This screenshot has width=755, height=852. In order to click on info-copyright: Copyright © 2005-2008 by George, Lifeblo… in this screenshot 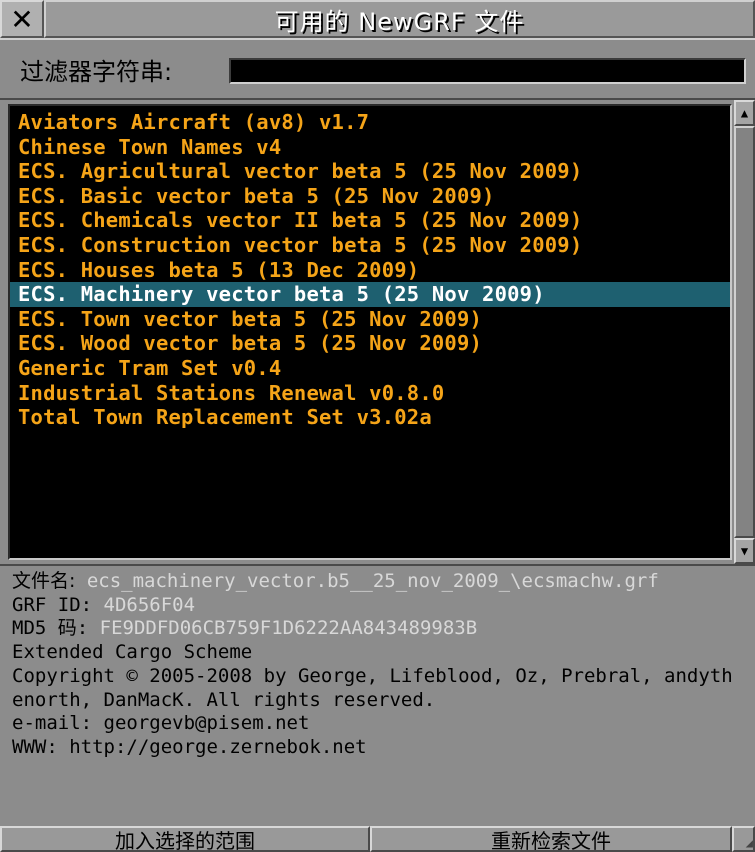, I will do `click(372, 687)`.